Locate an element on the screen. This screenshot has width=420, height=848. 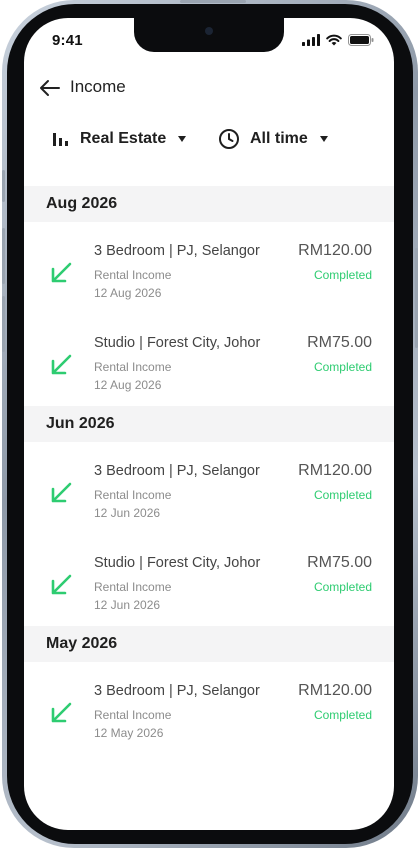
wifi-icon is located at coordinates (334, 40).